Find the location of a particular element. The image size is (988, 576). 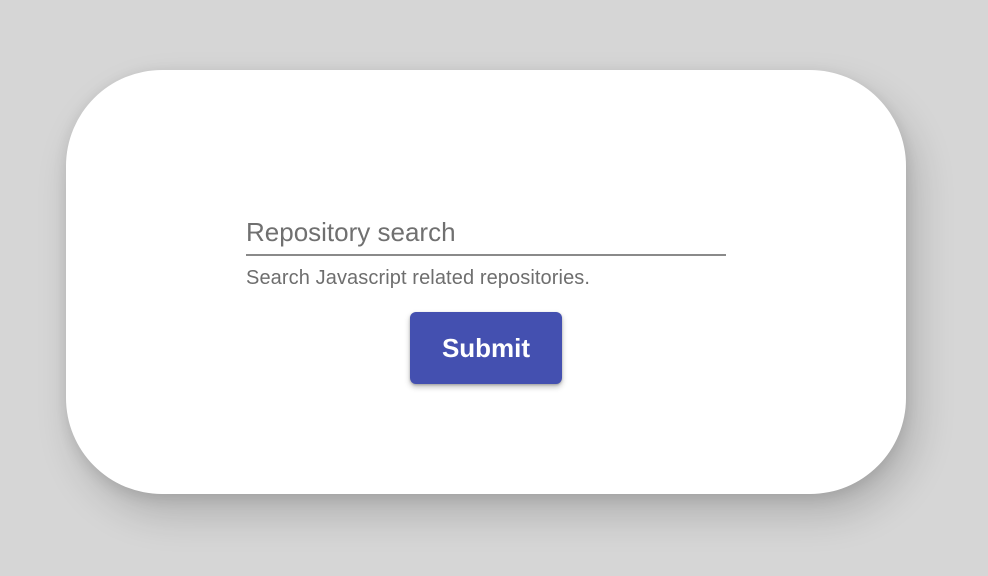

submit-button: Submit is located at coordinates (486, 348).